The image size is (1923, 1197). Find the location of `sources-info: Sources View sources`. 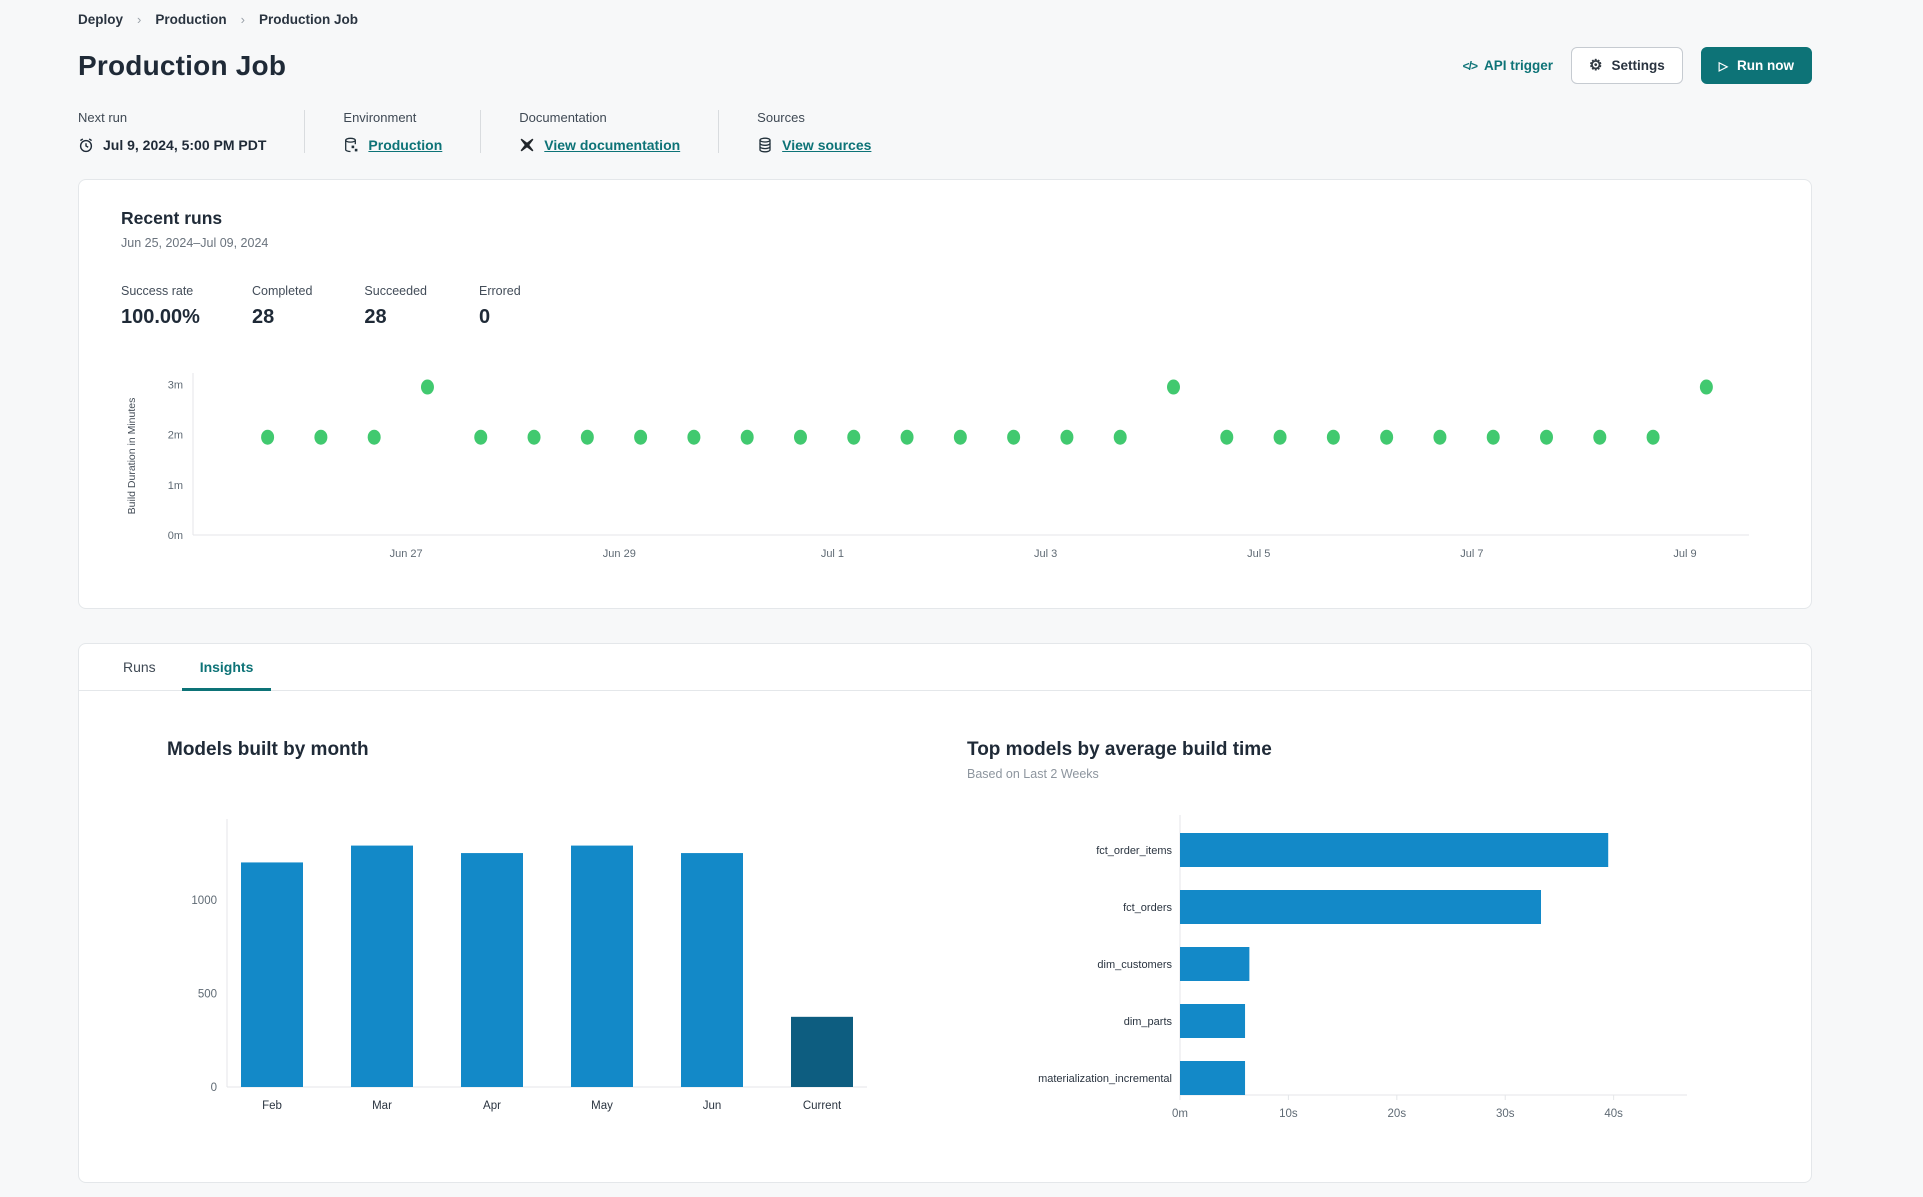

sources-info: Sources View sources is located at coordinates (813, 131).